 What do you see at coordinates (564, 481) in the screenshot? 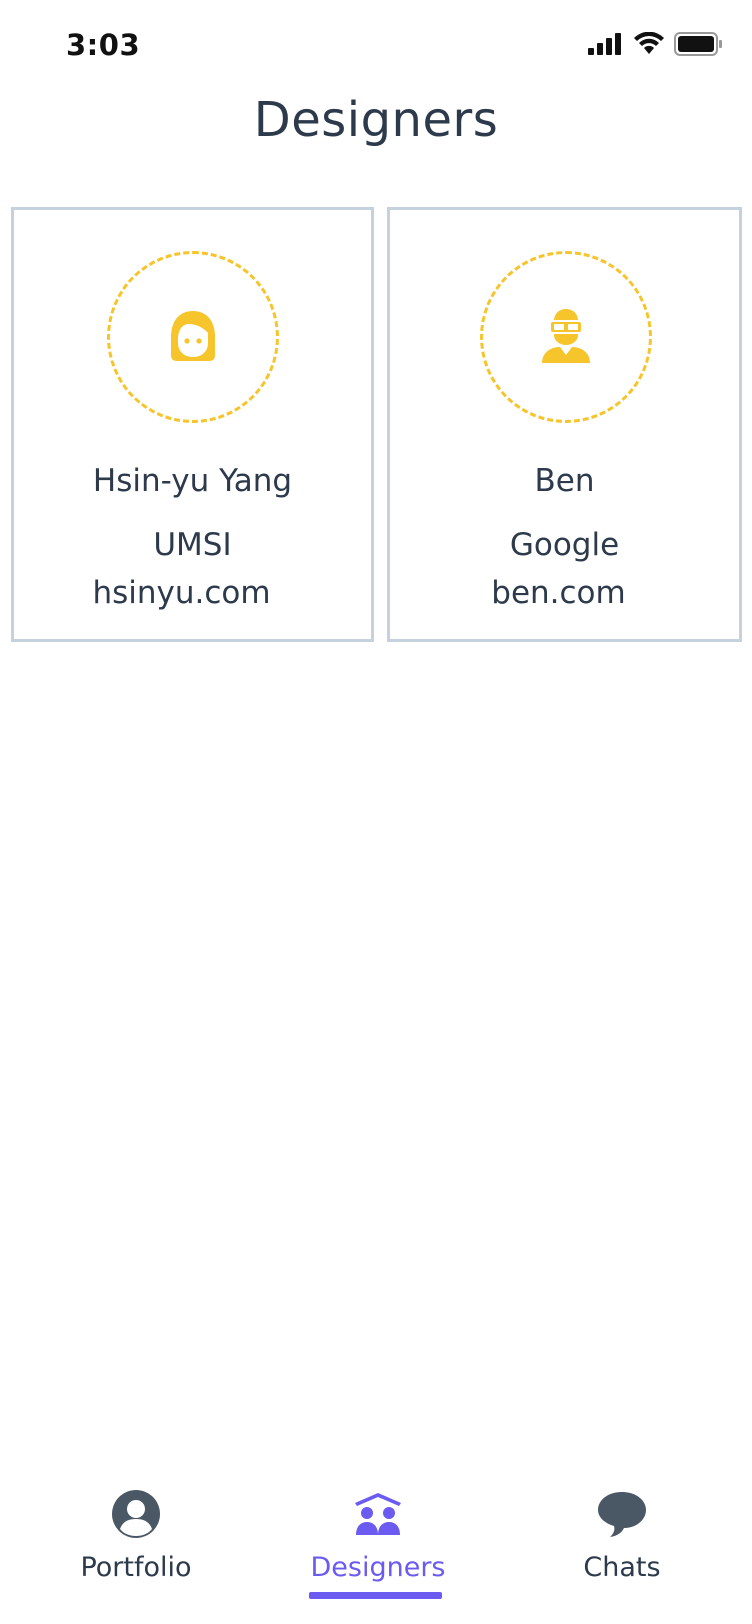
I see `designer-name: Ben` at bounding box center [564, 481].